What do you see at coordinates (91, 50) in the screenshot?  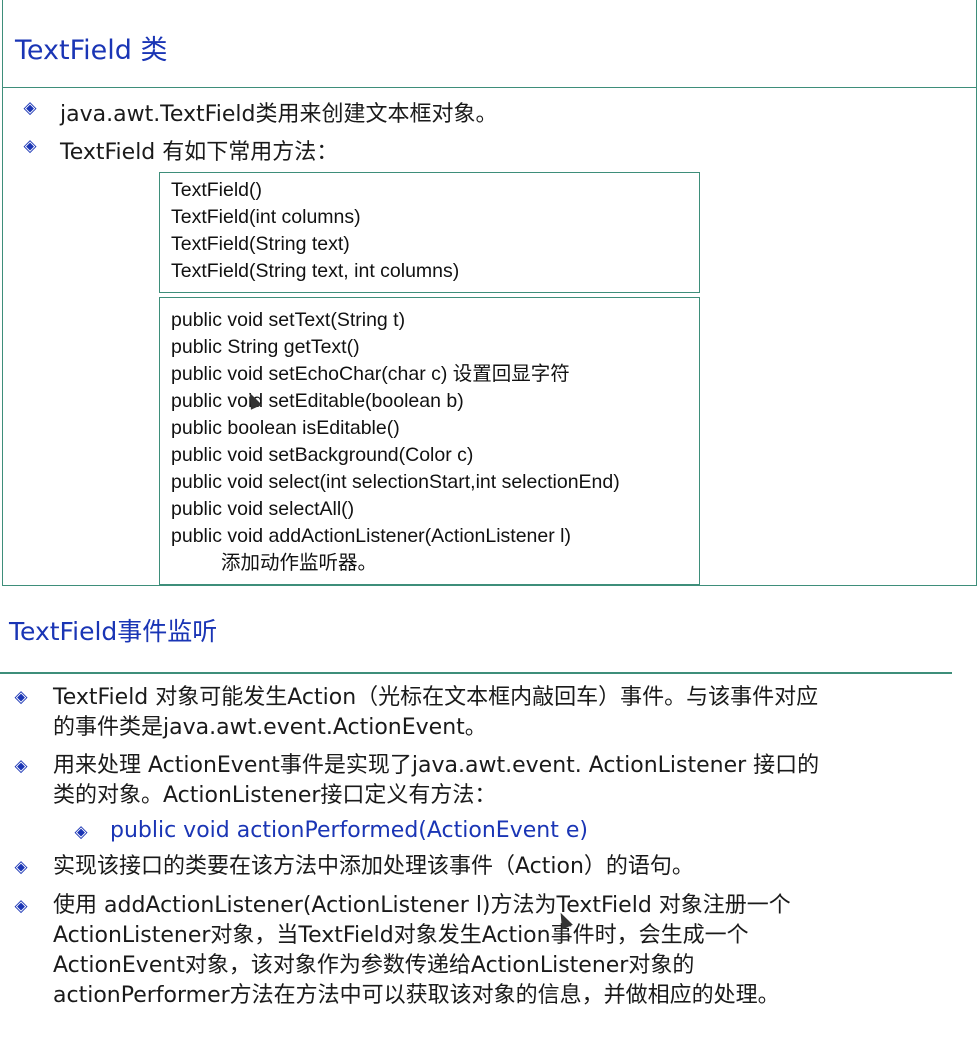 I see `slide-title: TextField 类` at bounding box center [91, 50].